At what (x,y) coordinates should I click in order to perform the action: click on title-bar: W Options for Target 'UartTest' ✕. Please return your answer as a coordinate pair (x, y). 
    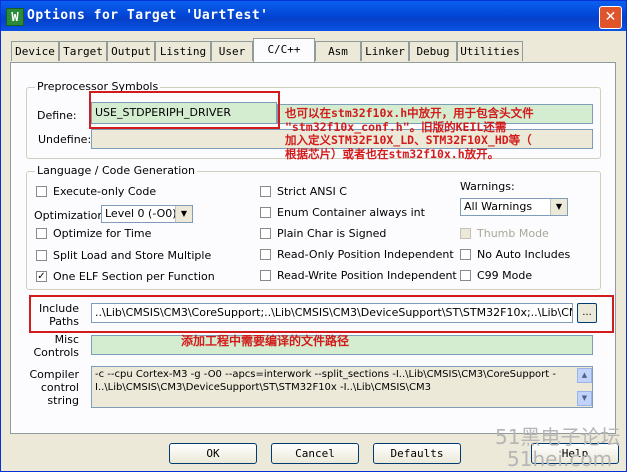
    Looking at the image, I should click on (313, 16).